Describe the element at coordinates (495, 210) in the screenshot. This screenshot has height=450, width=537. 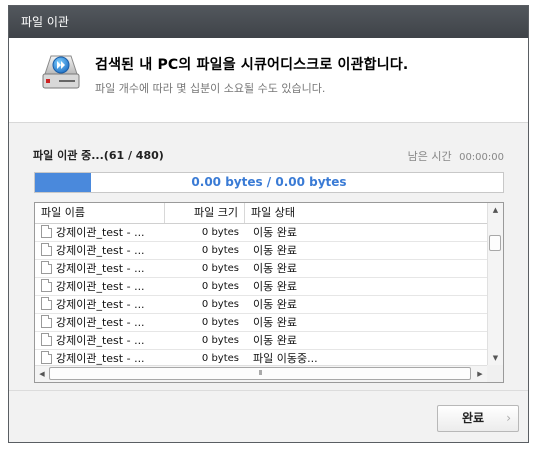
I see `scroll-up-icon: ▲` at that location.